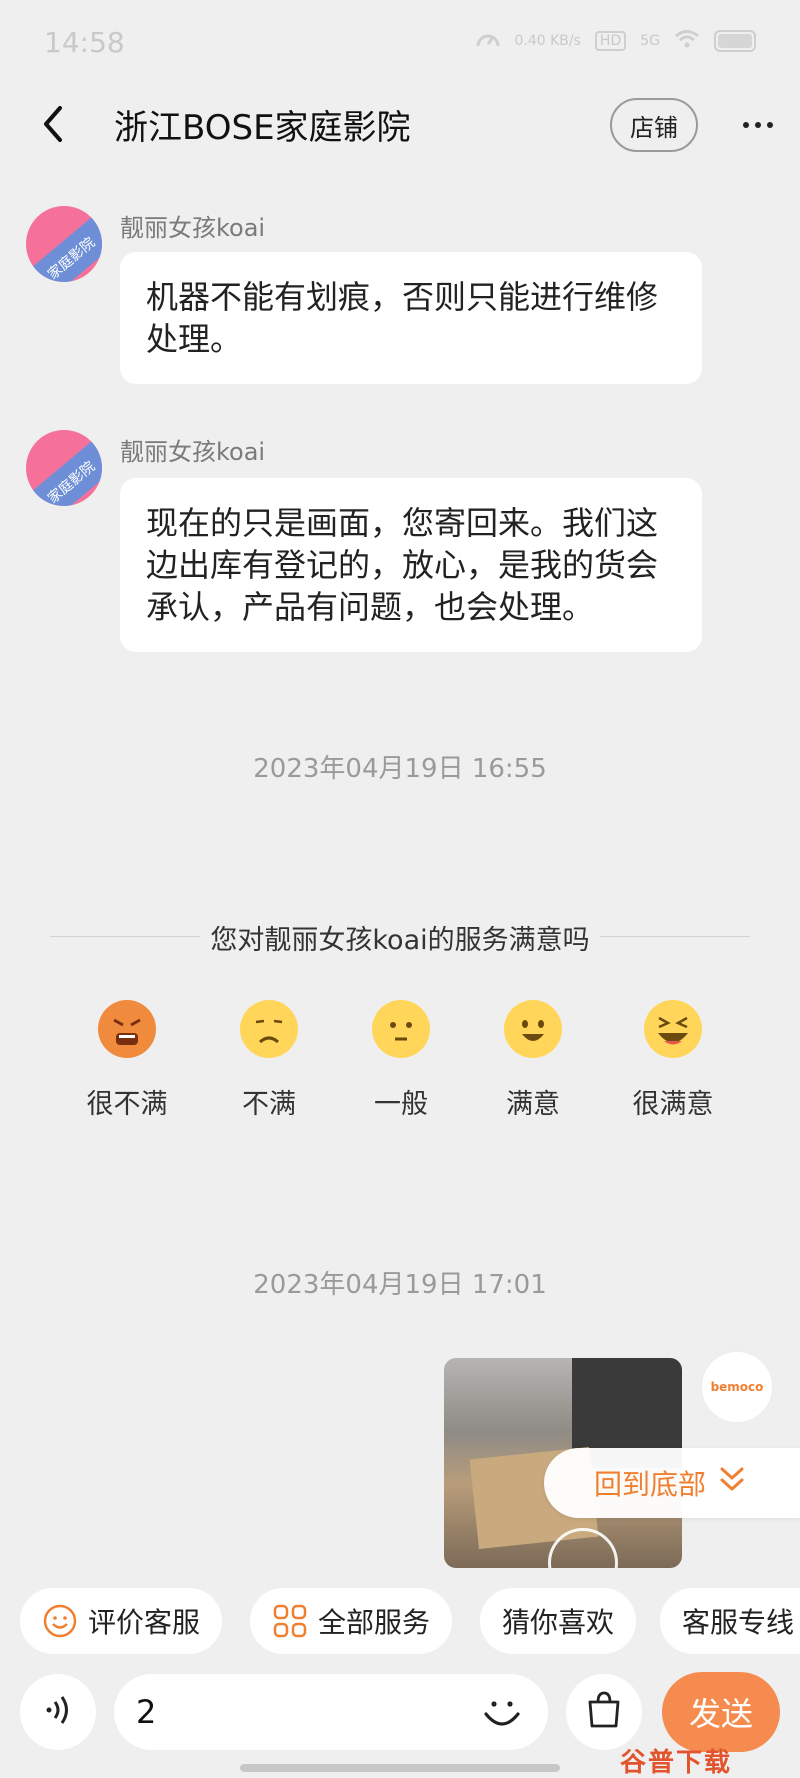 The width and height of the screenshot is (800, 1778). What do you see at coordinates (650, 1484) in the screenshot?
I see `back-to-bottom-label: 回到底部` at bounding box center [650, 1484].